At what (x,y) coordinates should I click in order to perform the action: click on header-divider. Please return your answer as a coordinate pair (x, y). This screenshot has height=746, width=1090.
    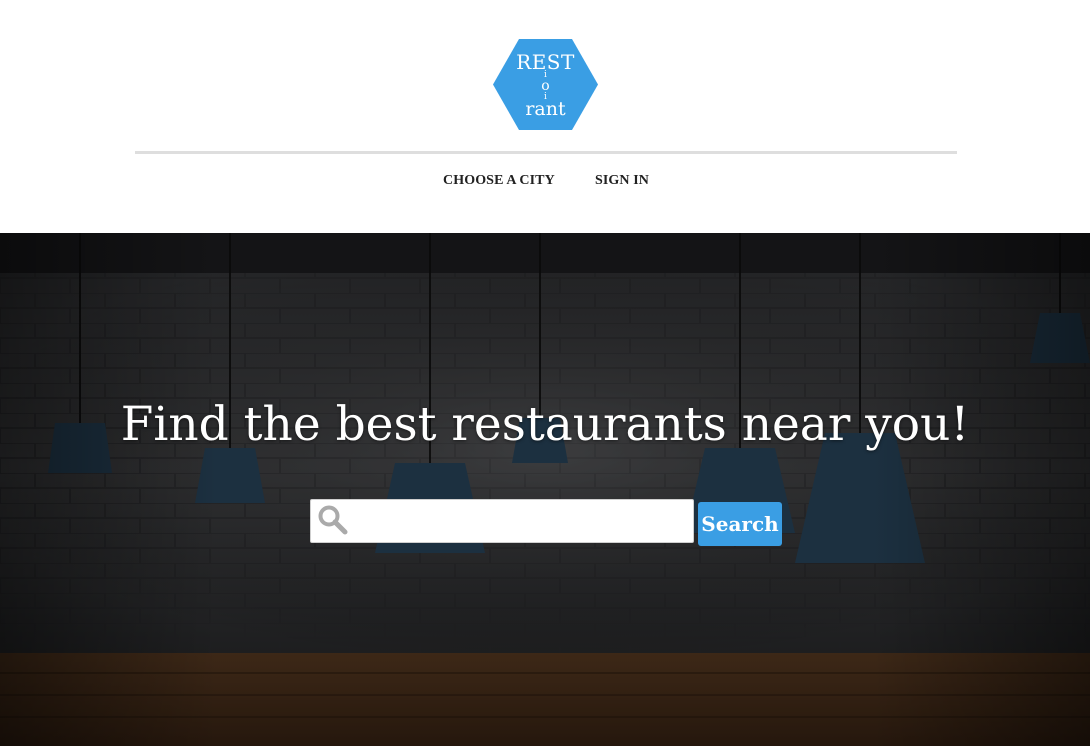
    Looking at the image, I should click on (546, 152).